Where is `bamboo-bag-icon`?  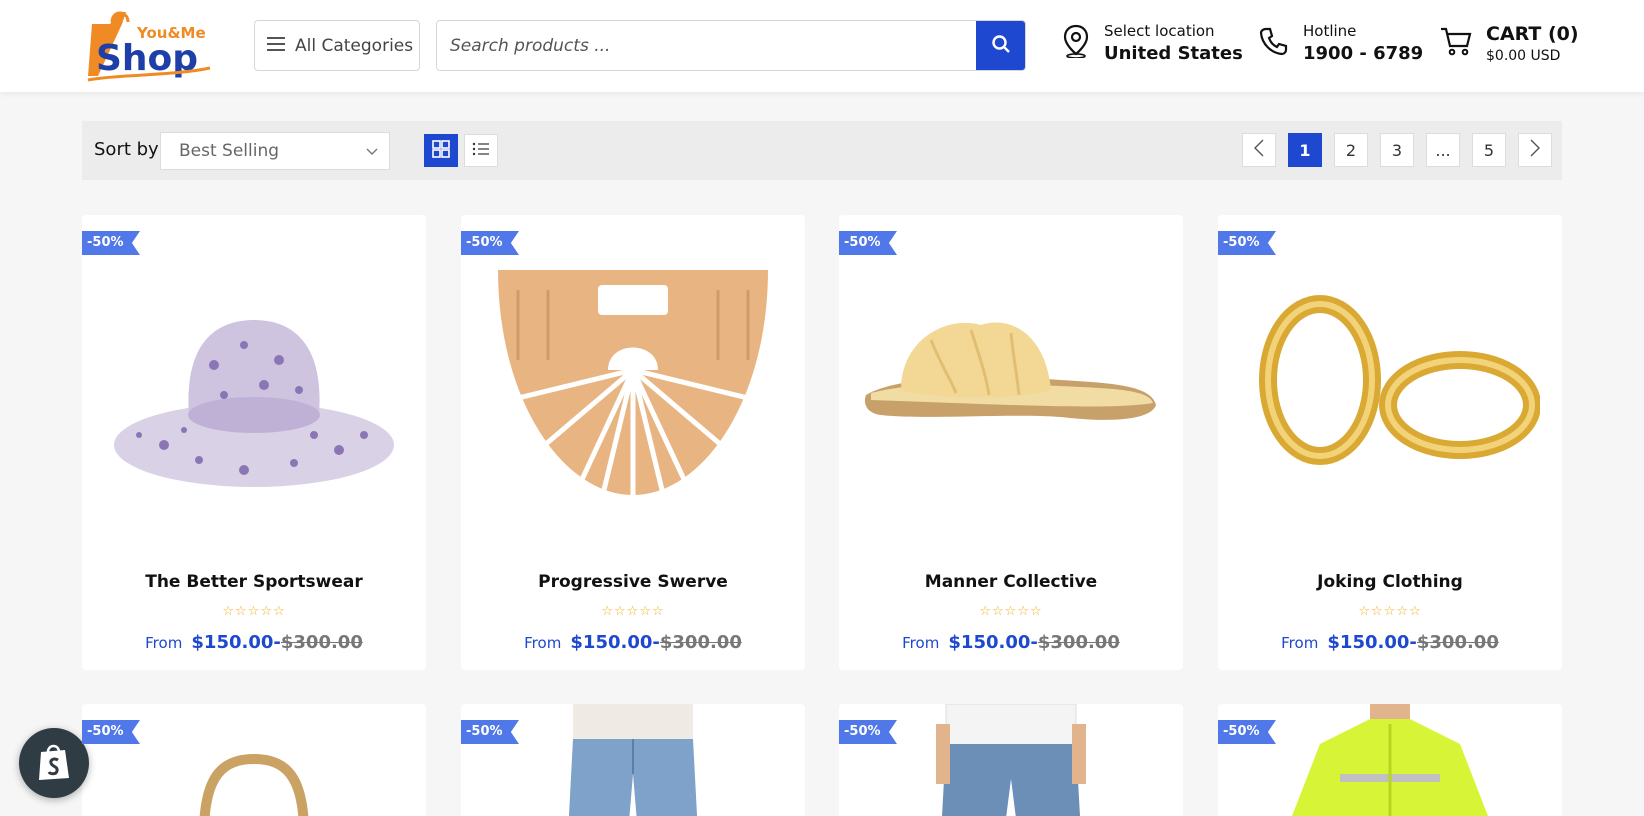 bamboo-bag-icon is located at coordinates (633, 382).